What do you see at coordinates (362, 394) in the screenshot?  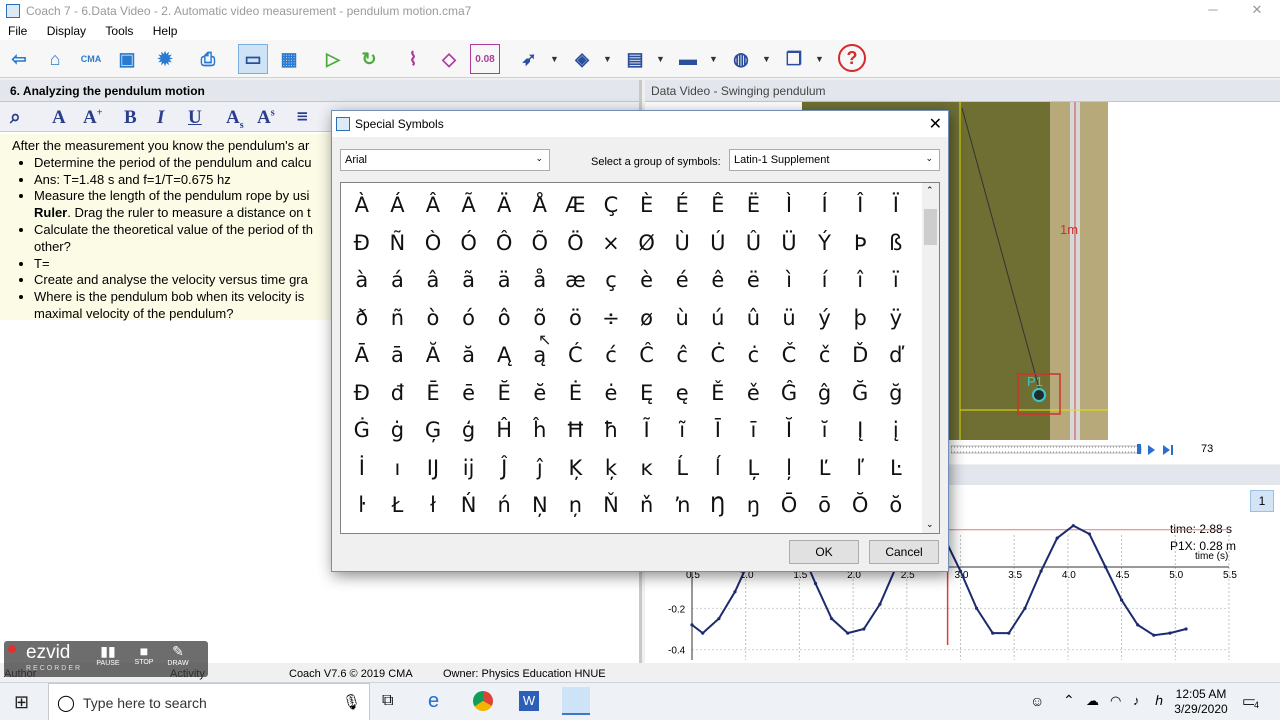 I see `symbol-cell: Đ` at bounding box center [362, 394].